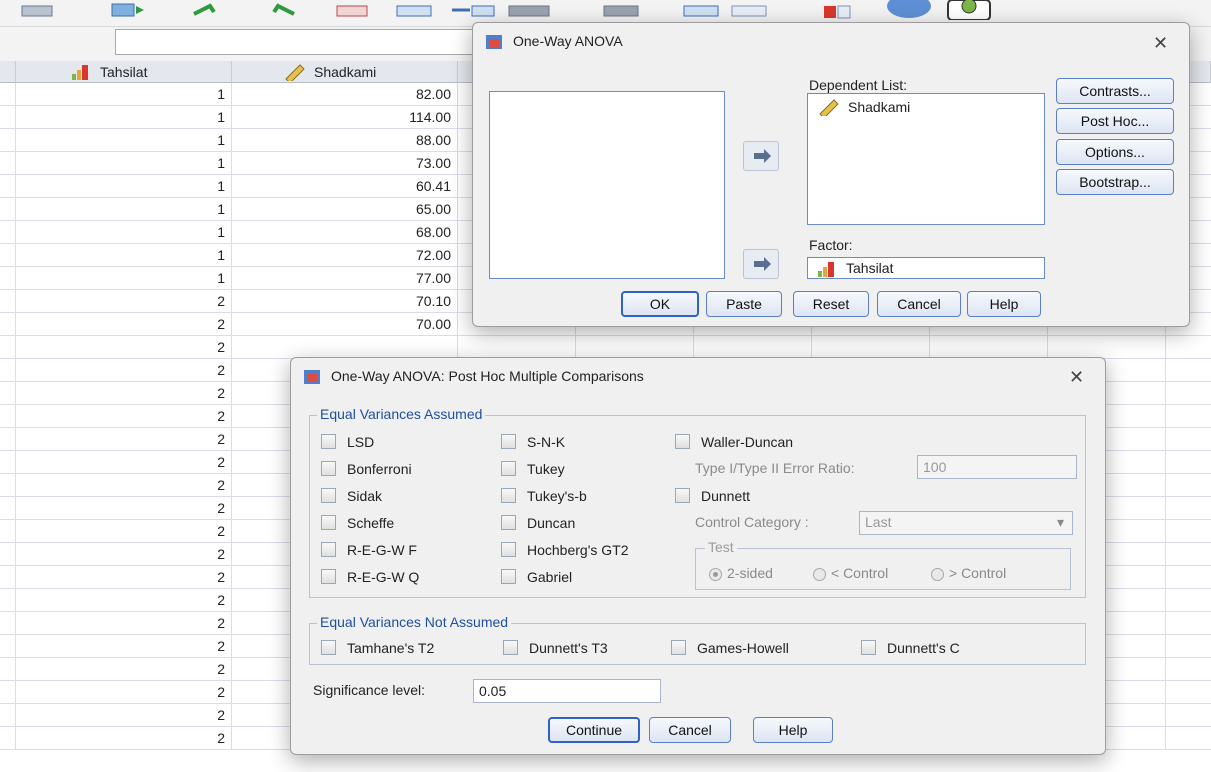 This screenshot has height=772, width=1211. What do you see at coordinates (345, 324) in the screenshot?
I see `shadkami-cell: 70.00` at bounding box center [345, 324].